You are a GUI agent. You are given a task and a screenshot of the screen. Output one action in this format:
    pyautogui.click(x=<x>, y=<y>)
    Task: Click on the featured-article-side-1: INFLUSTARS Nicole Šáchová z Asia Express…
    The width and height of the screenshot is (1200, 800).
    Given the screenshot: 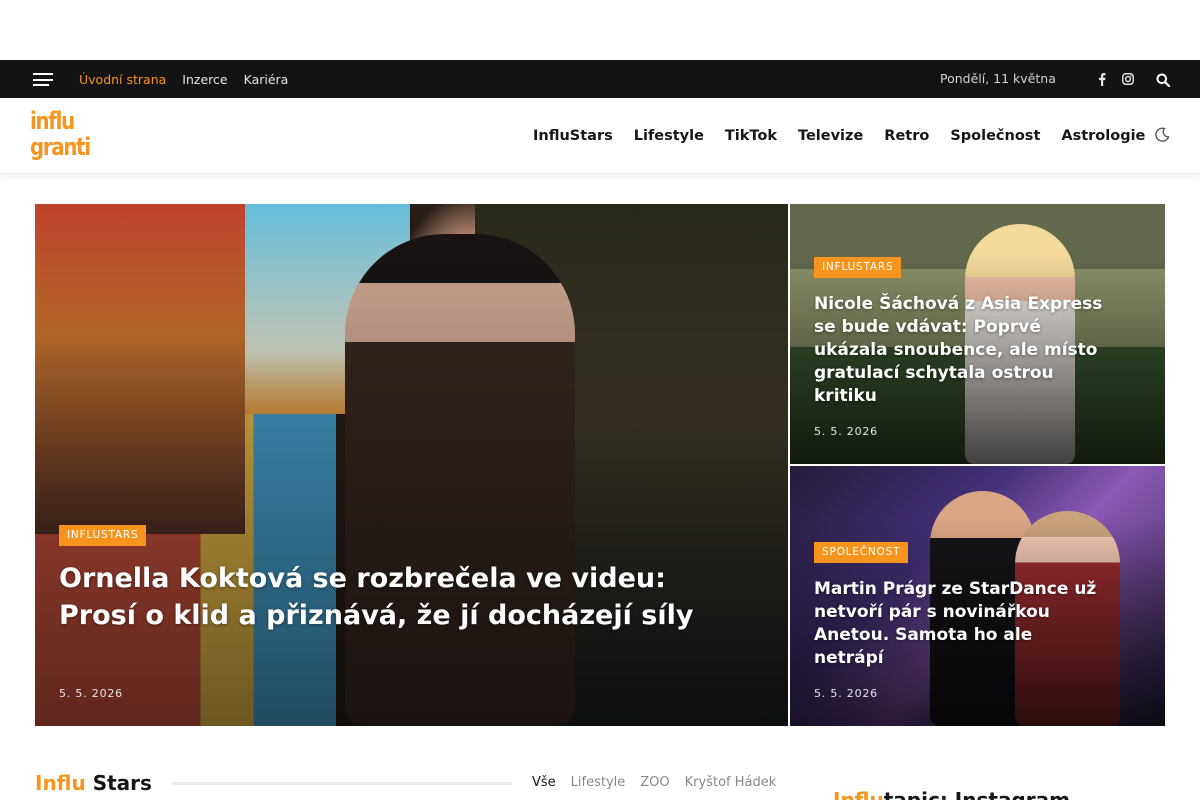 What is the action you would take?
    pyautogui.click(x=977, y=334)
    